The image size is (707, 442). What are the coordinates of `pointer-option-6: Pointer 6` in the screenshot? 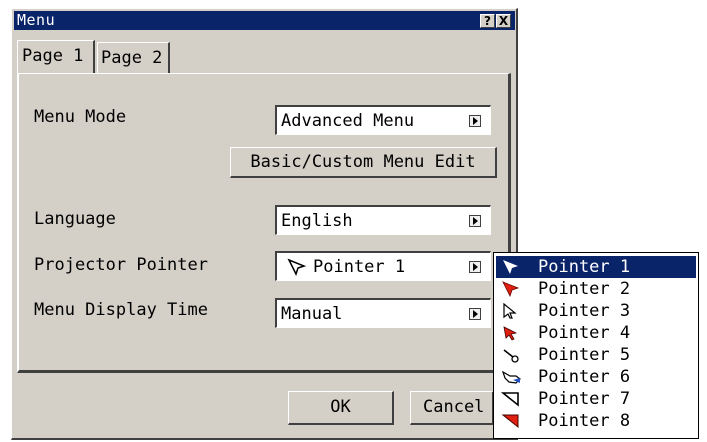 It's located at (596, 377).